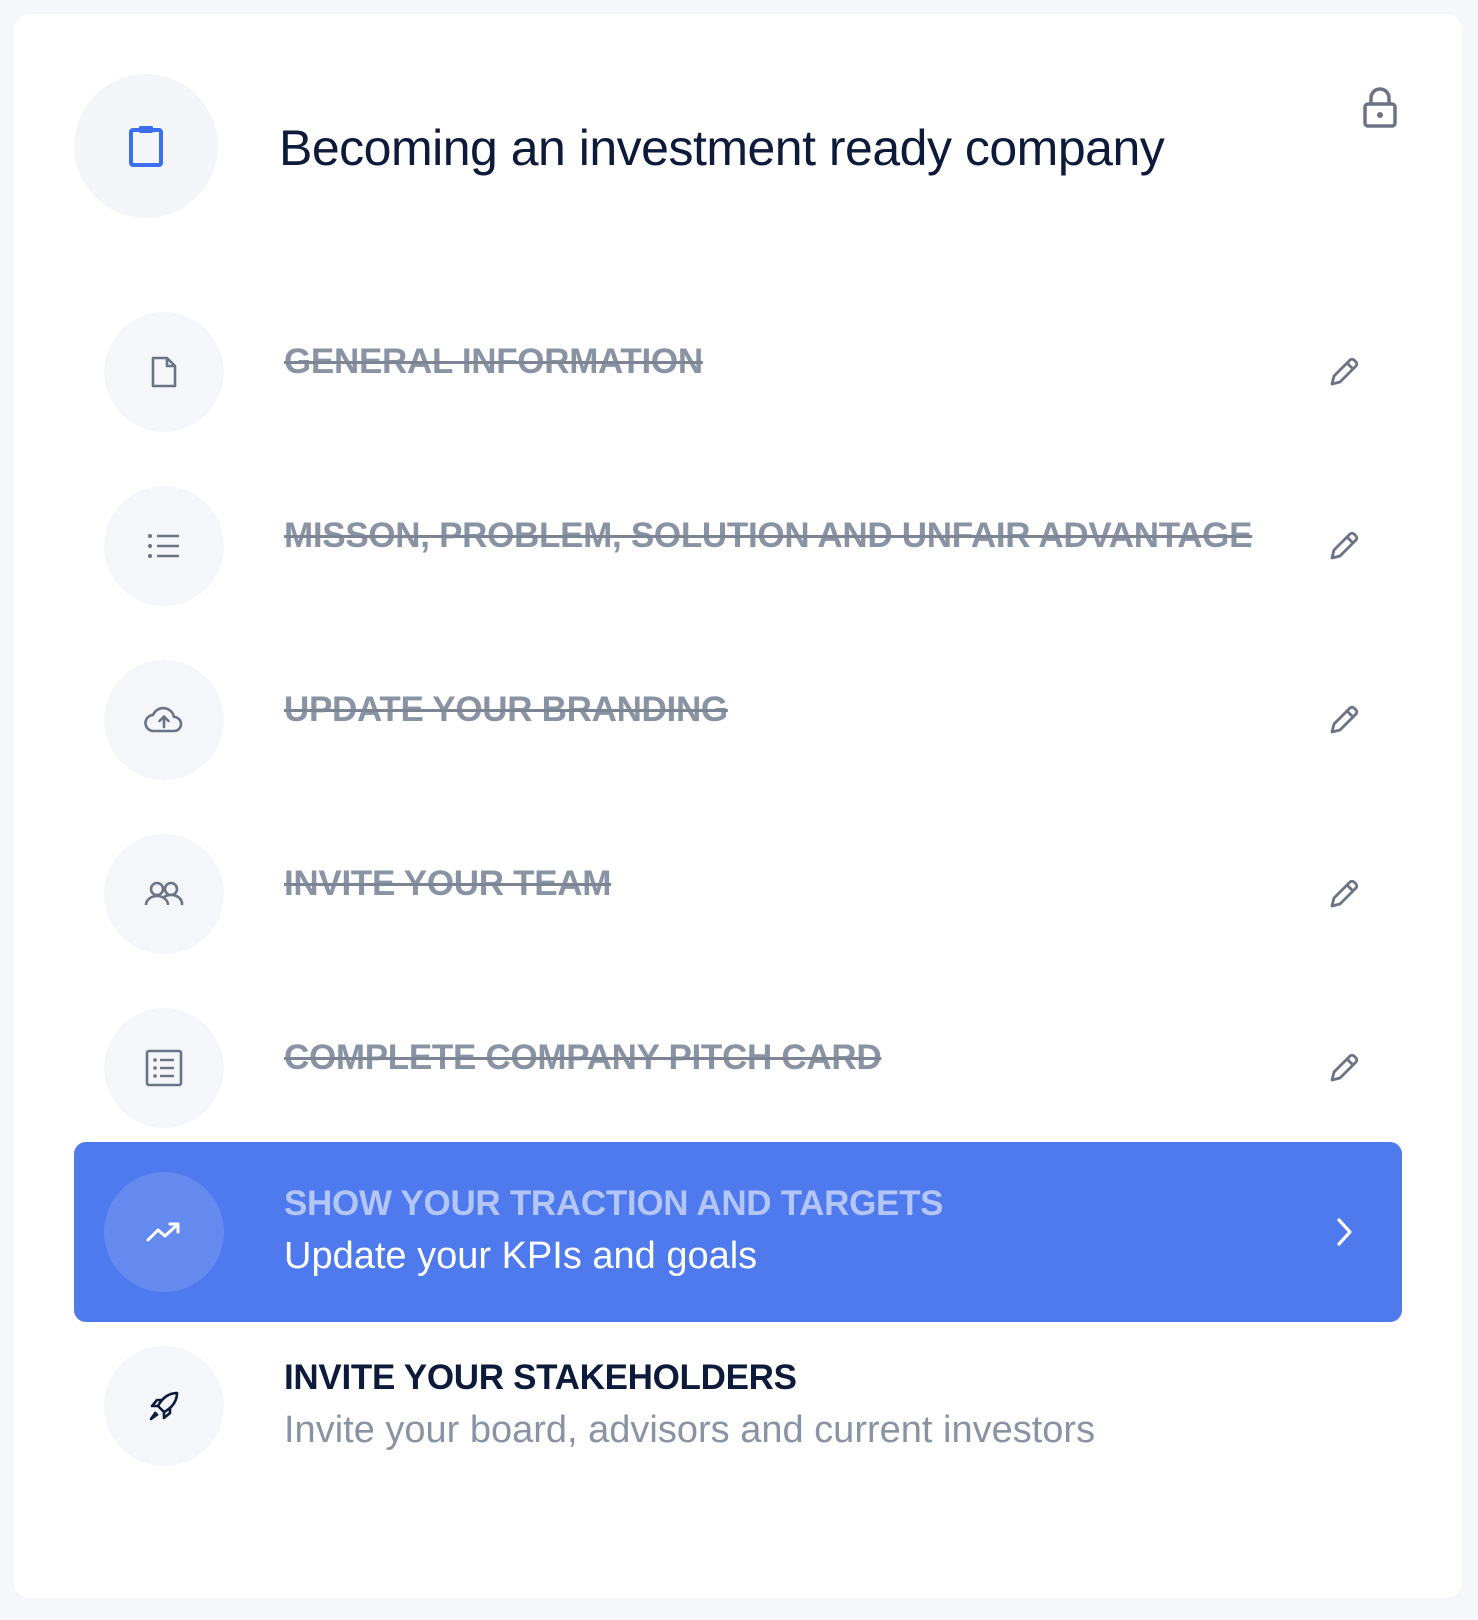 This screenshot has height=1620, width=1478. Describe the element at coordinates (521, 1256) in the screenshot. I see `step-subtitle: Update your KPIs and goals` at that location.